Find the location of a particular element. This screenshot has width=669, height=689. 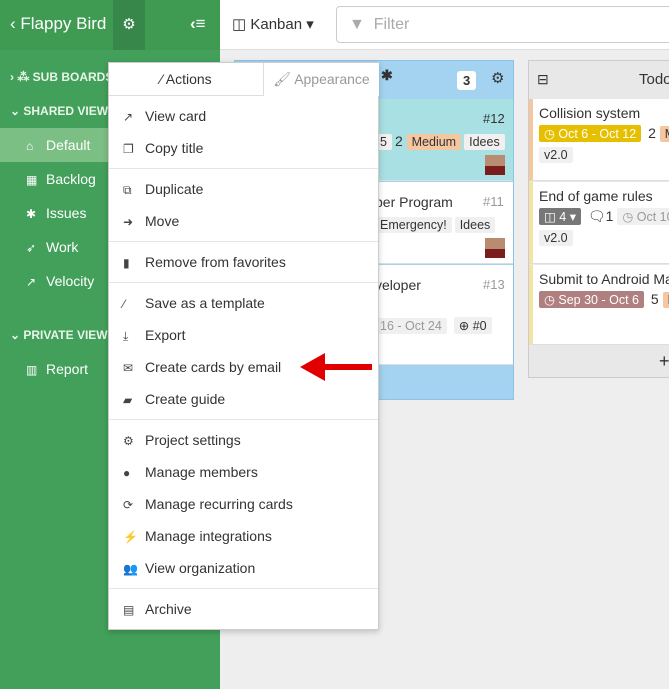

collapse-column-icon: ⊟ is located at coordinates (543, 79).